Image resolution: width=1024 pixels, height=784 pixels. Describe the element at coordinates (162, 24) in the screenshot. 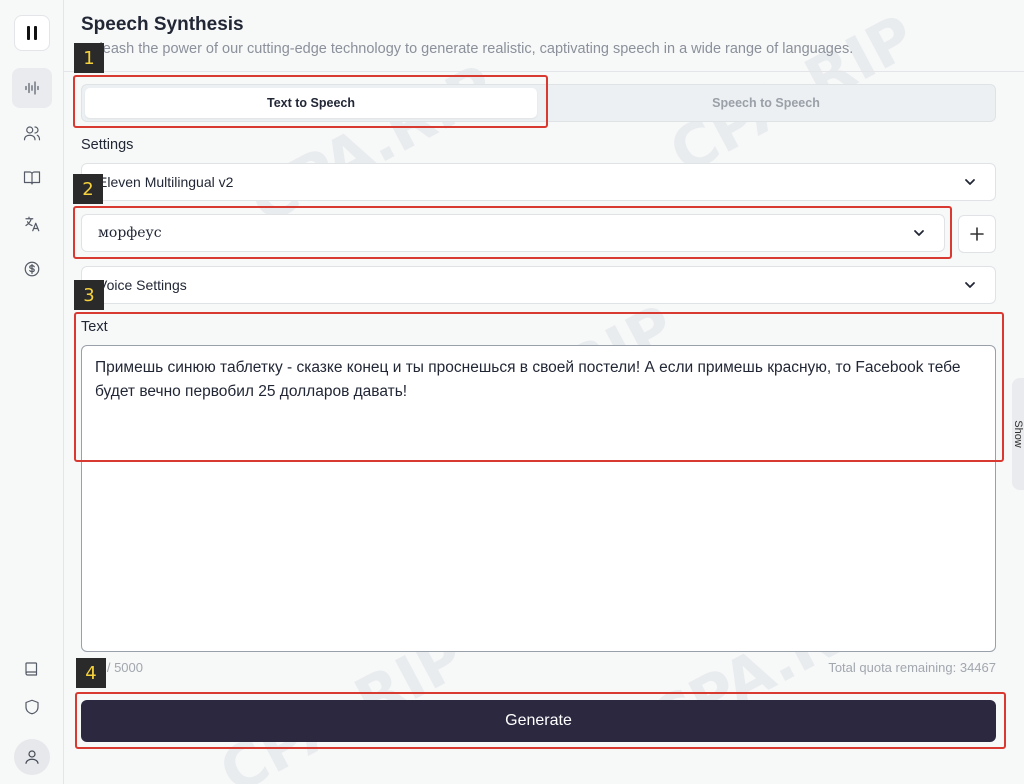

I see `page-title: Speech Synthesis` at that location.